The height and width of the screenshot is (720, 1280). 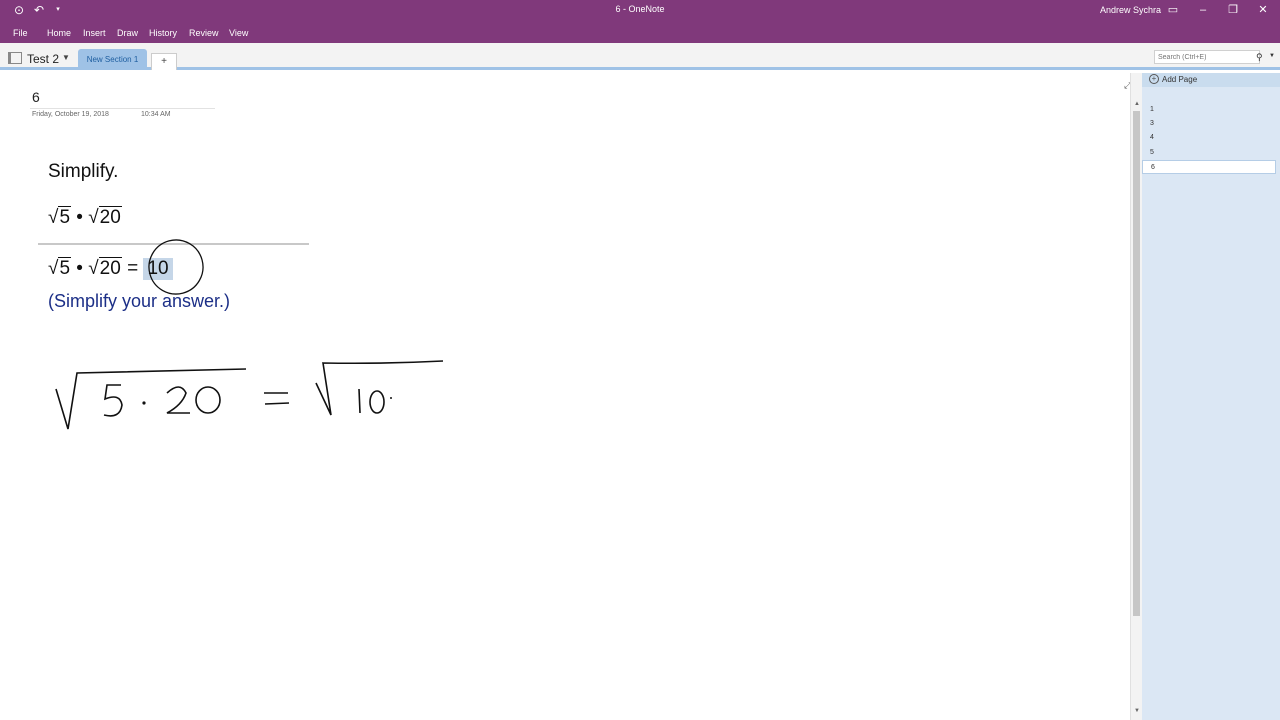 What do you see at coordinates (377, 402) in the screenshot?
I see `ink-digit-0-right` at bounding box center [377, 402].